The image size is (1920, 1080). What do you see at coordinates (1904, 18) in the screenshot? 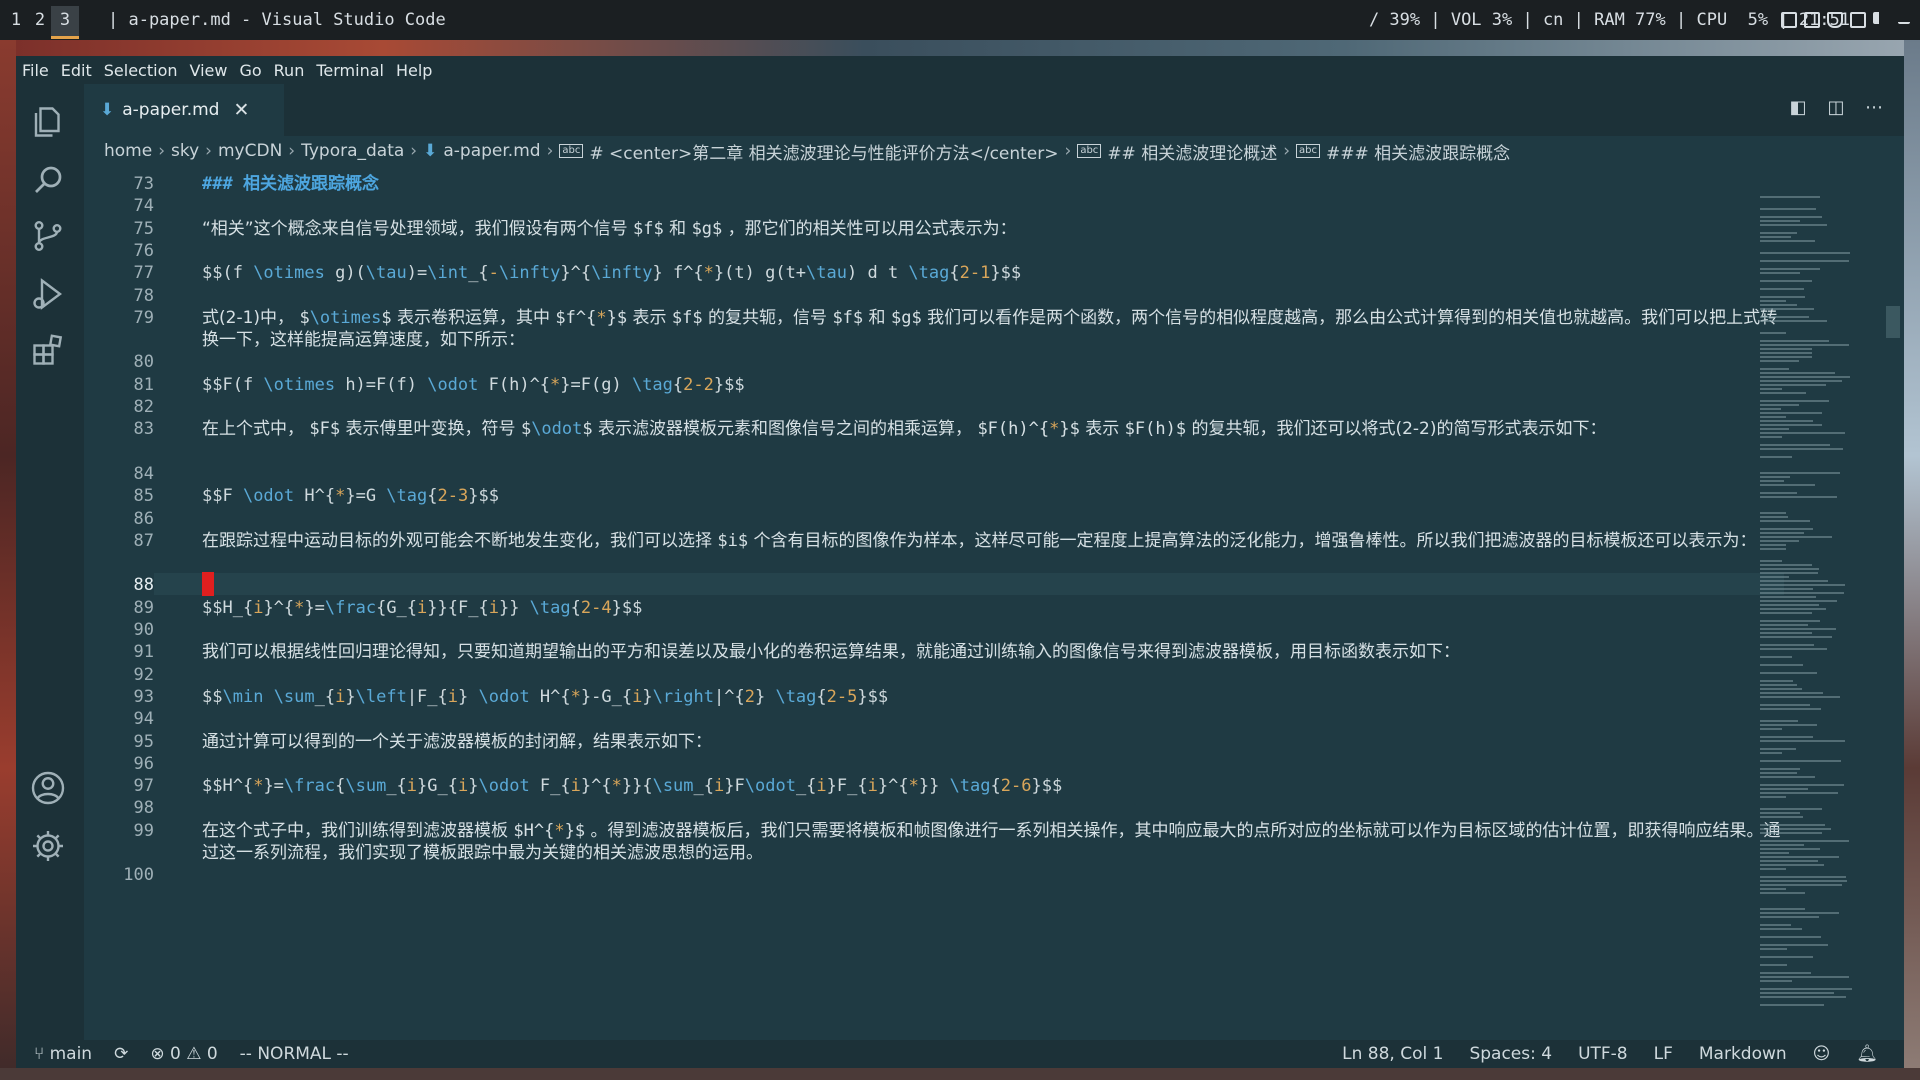
I see `minimize-icon` at bounding box center [1904, 18].